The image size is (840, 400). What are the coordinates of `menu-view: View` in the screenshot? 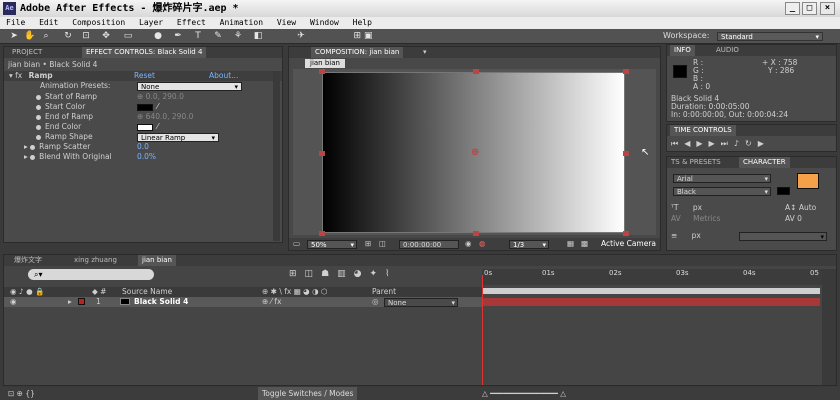 It's located at (286, 22).